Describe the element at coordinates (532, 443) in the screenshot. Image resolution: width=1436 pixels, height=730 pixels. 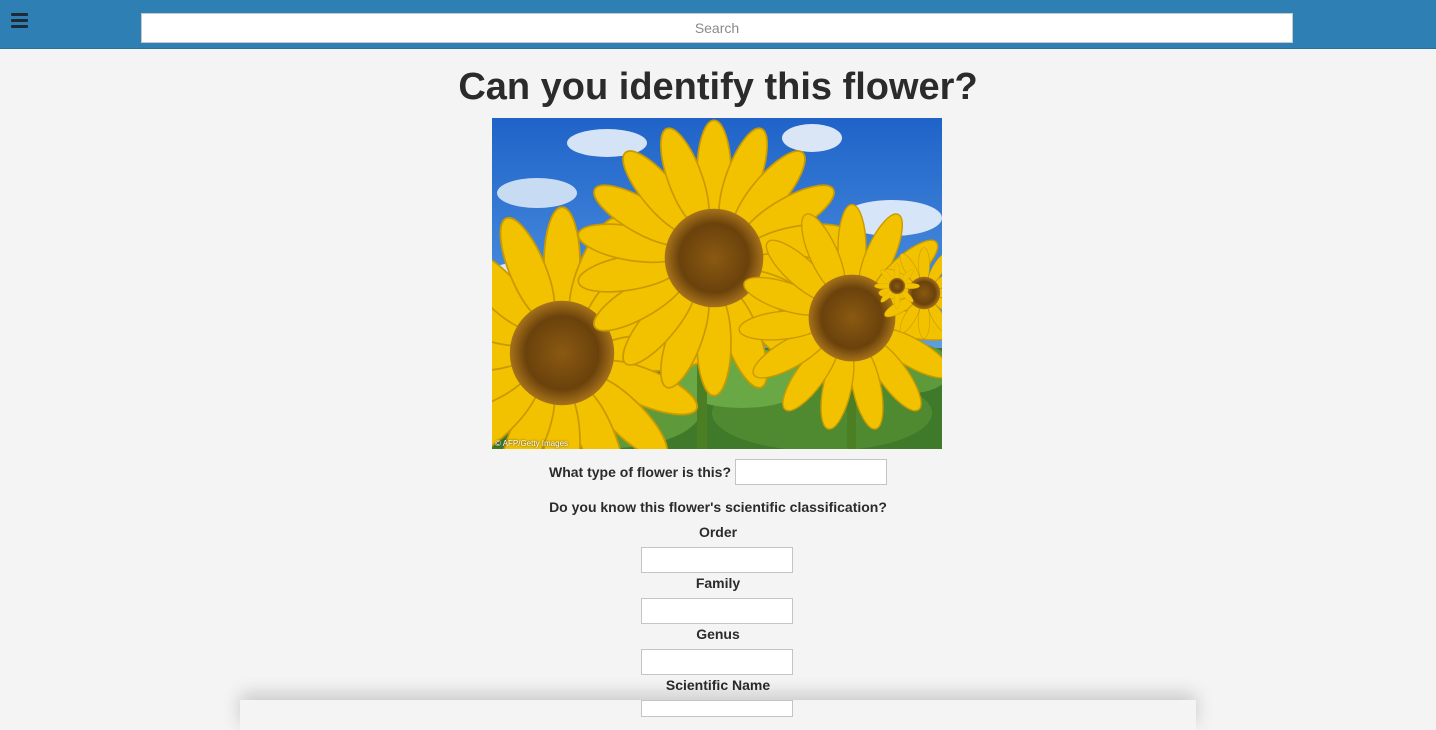
I see `photo-credit: © AFP/Getty Images` at that location.